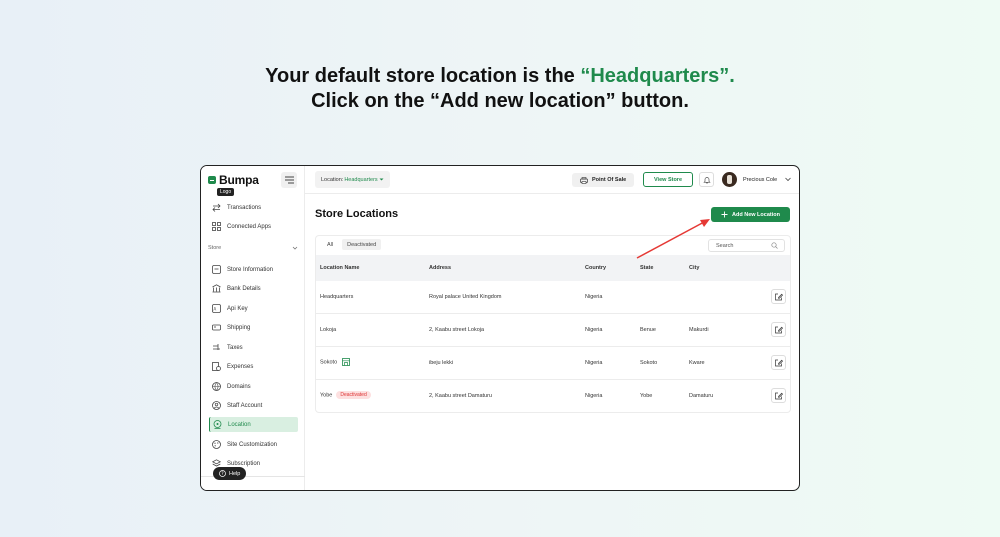 This screenshot has width=1000, height=537. Describe the element at coordinates (699, 330) in the screenshot. I see `cell-city: Makurdi` at that location.